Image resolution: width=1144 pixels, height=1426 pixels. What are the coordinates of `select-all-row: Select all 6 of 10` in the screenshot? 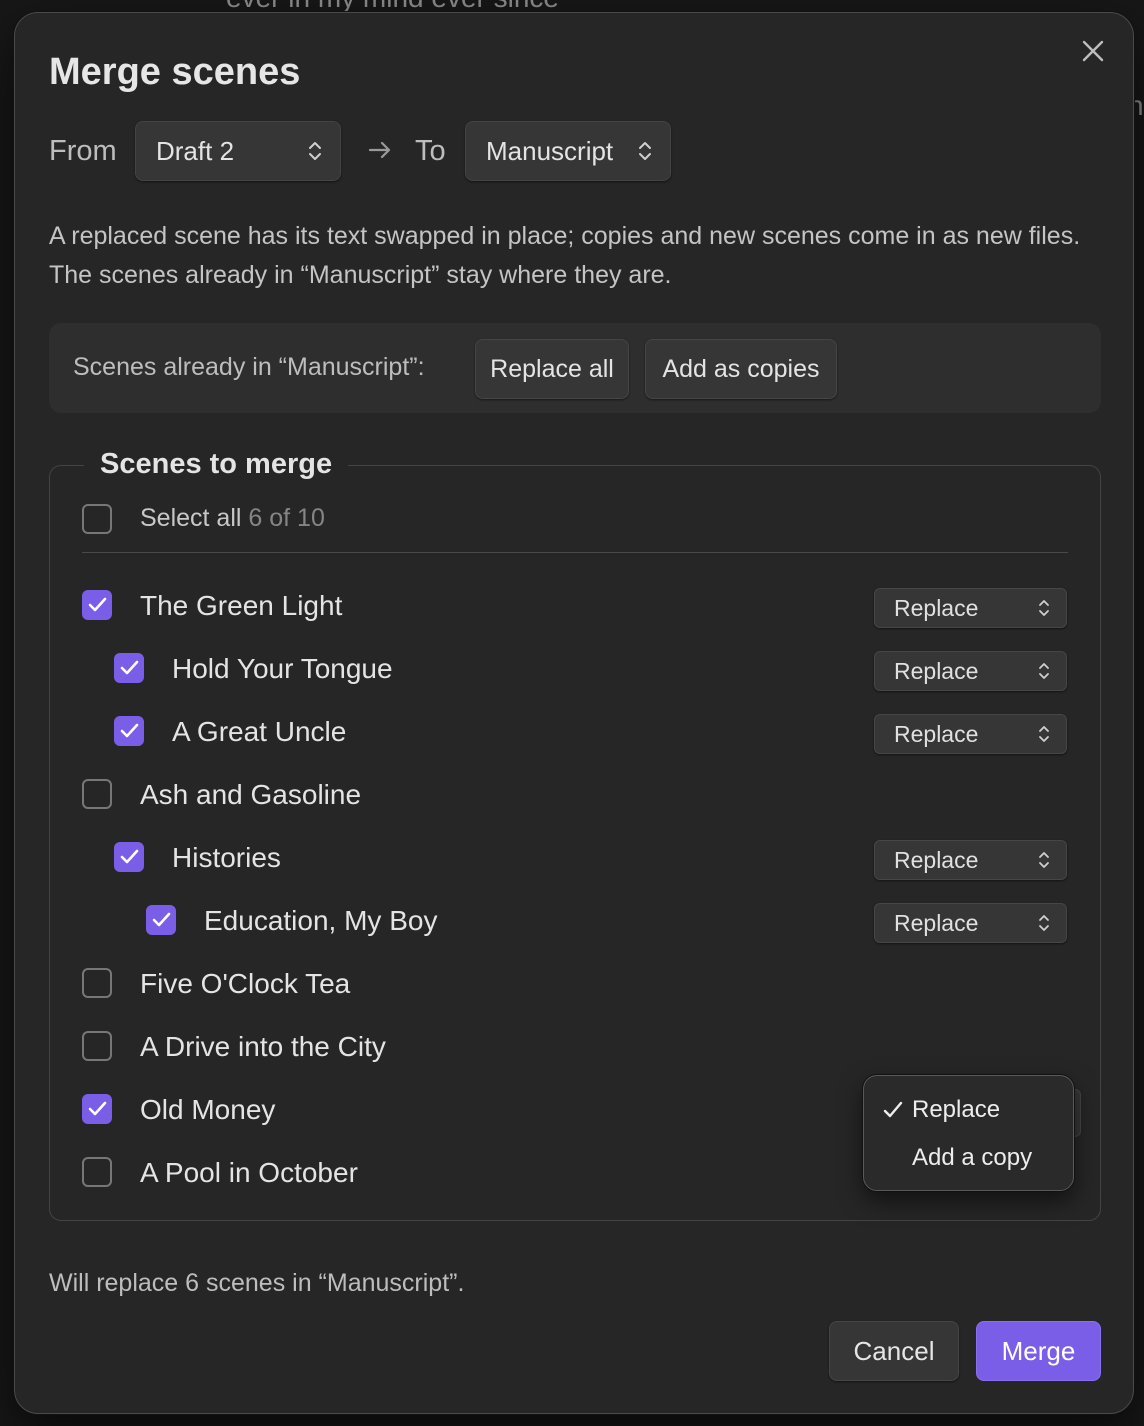 It's located at (432, 520).